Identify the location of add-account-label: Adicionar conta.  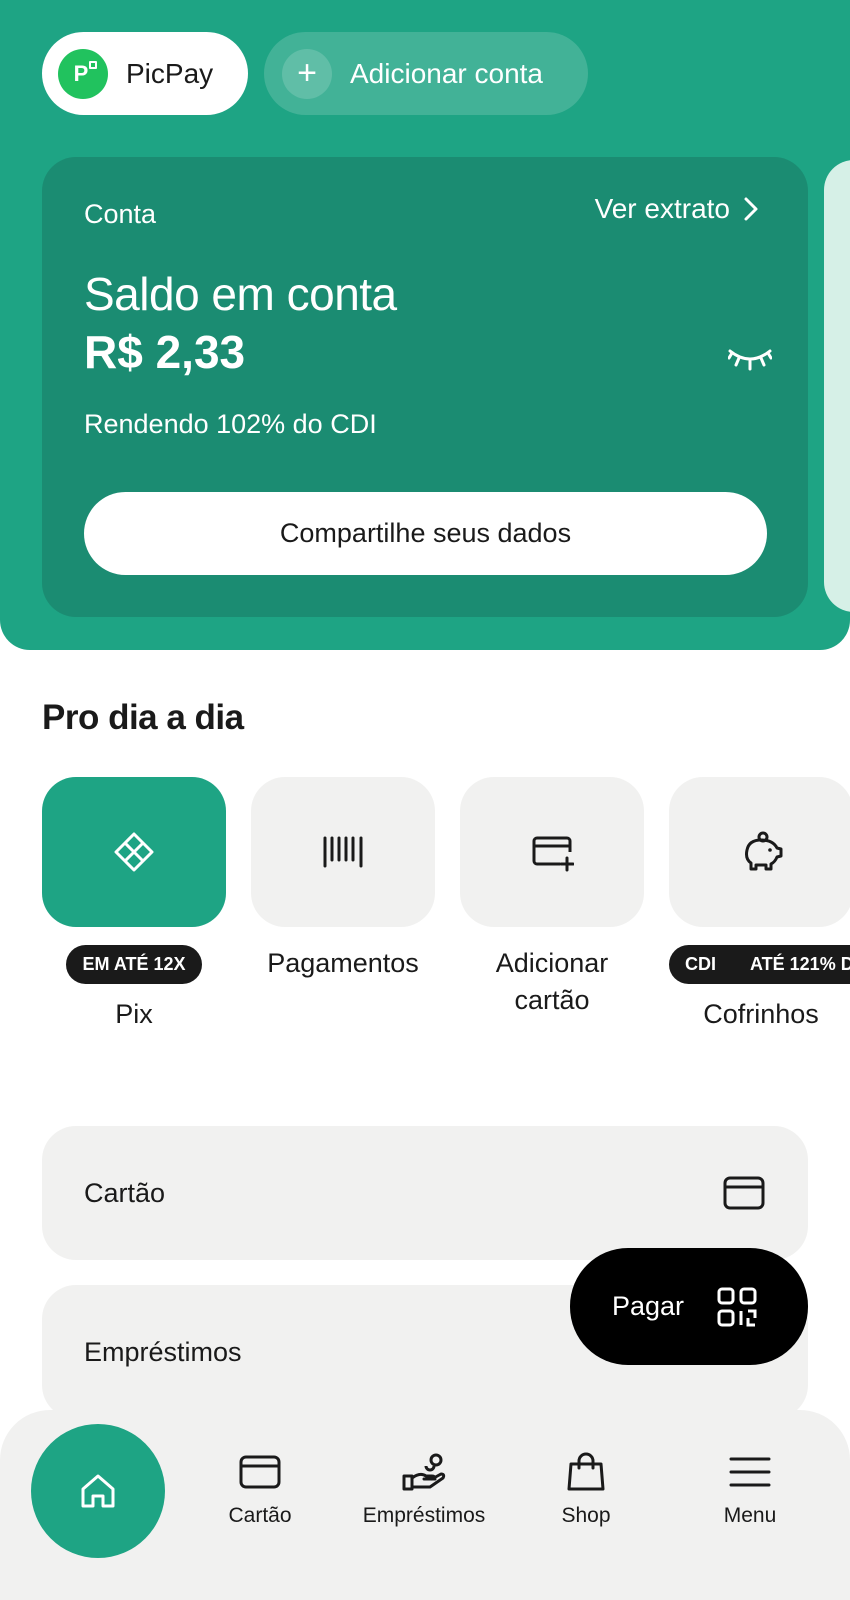
(447, 73).